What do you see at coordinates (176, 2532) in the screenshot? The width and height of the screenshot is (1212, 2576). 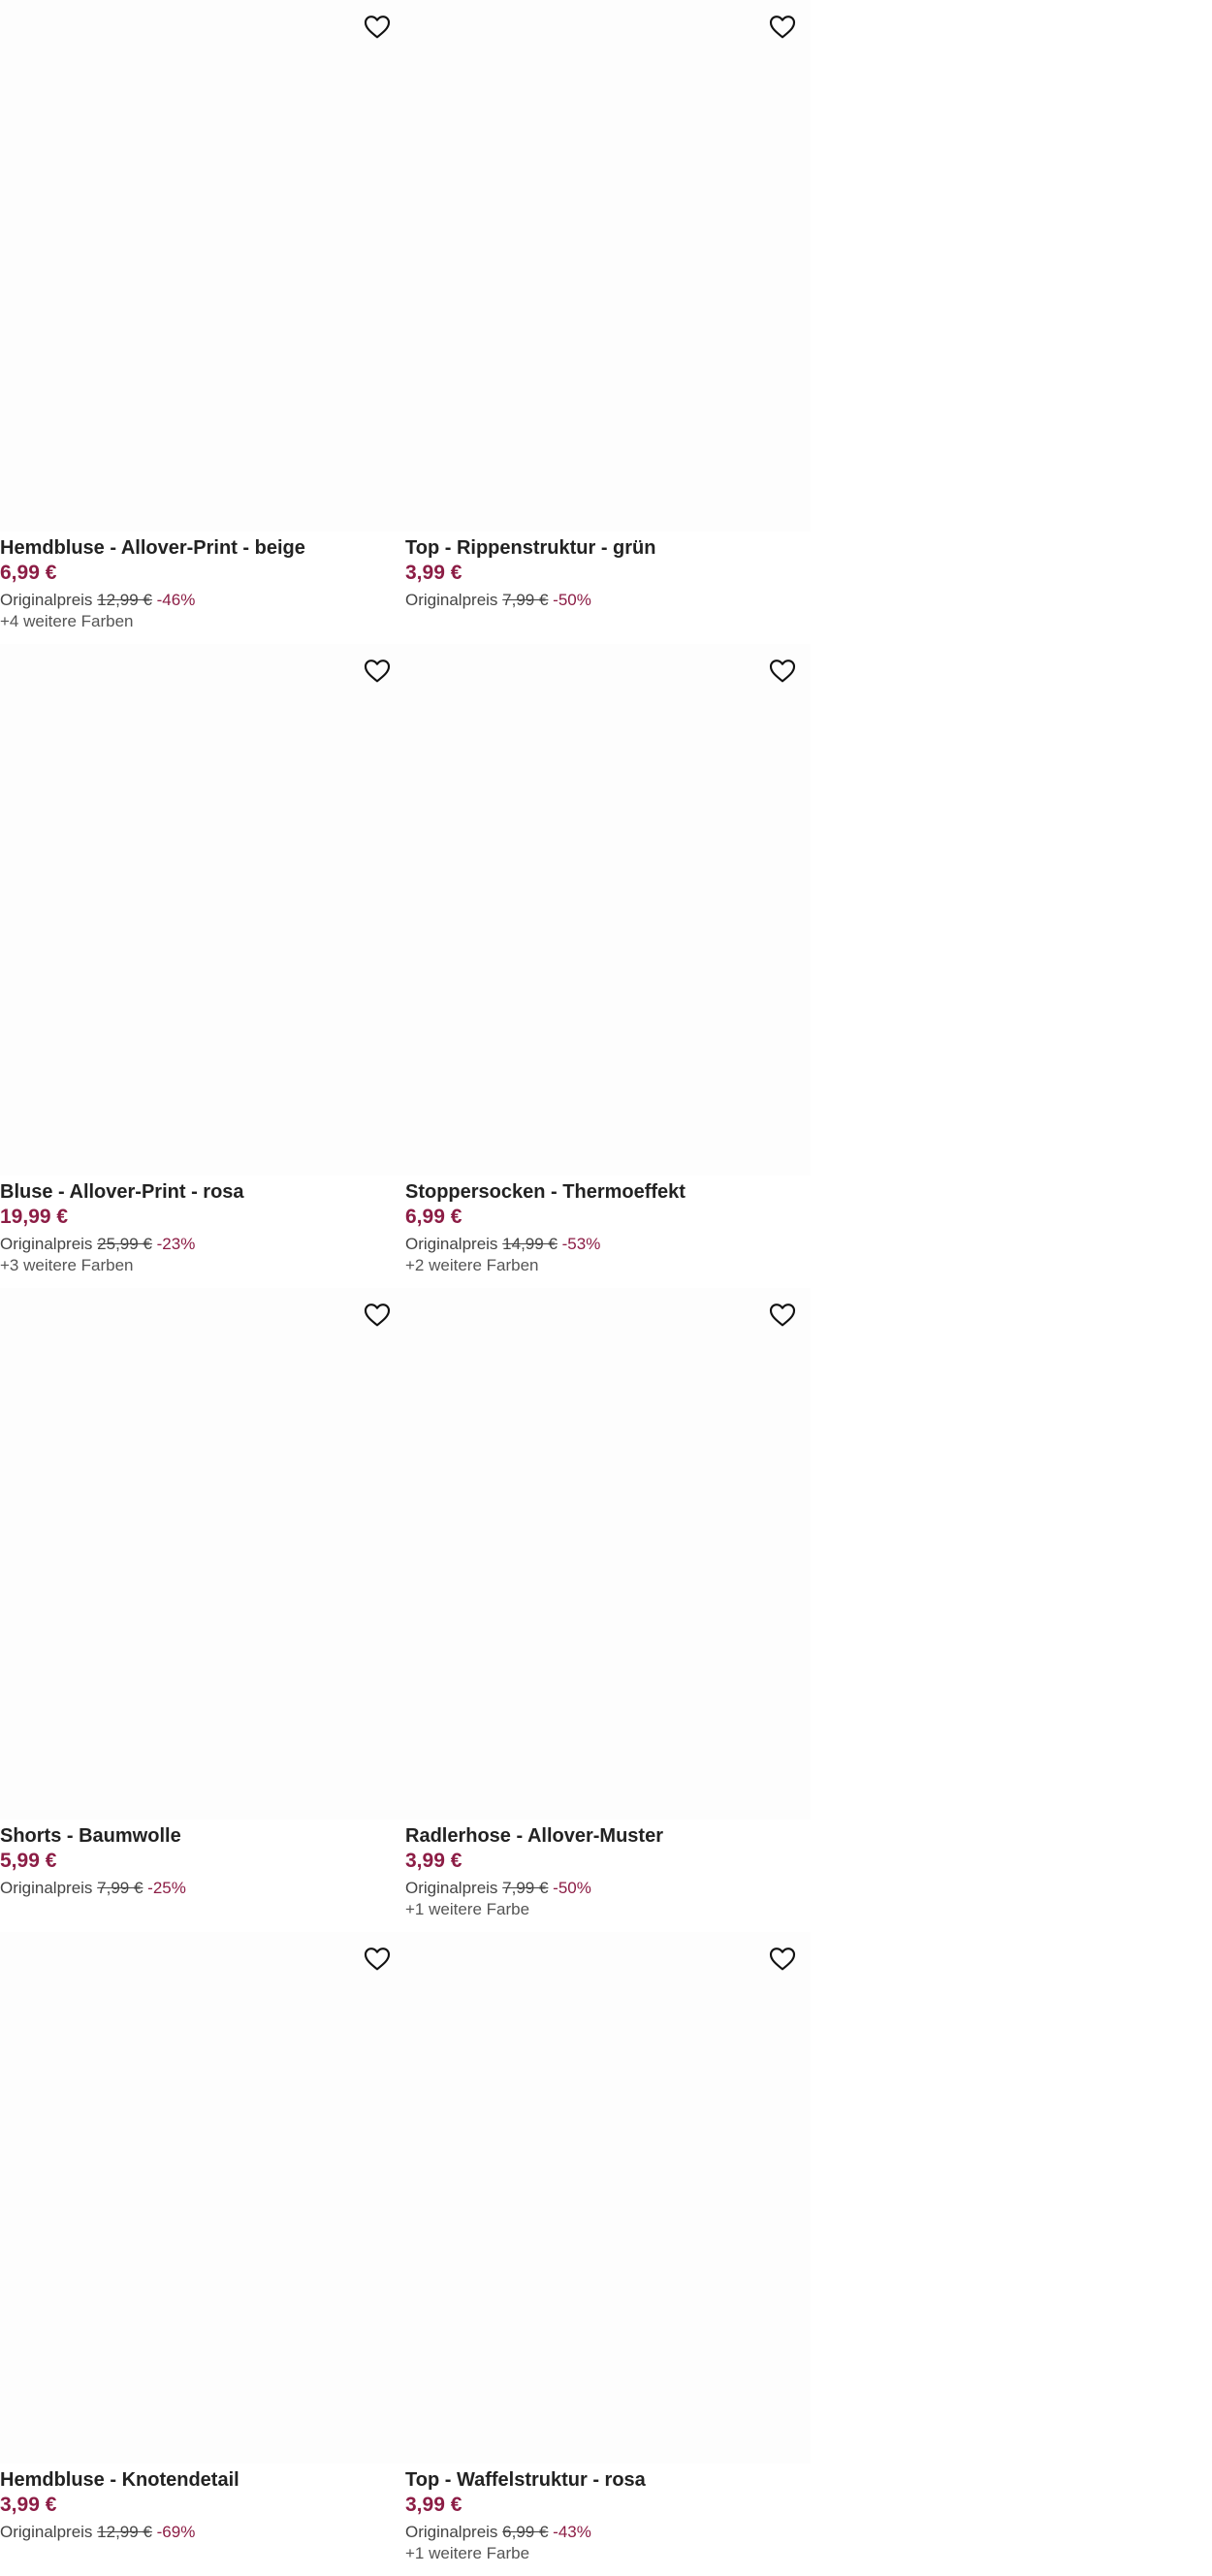 I see `discount-badge: -69%` at bounding box center [176, 2532].